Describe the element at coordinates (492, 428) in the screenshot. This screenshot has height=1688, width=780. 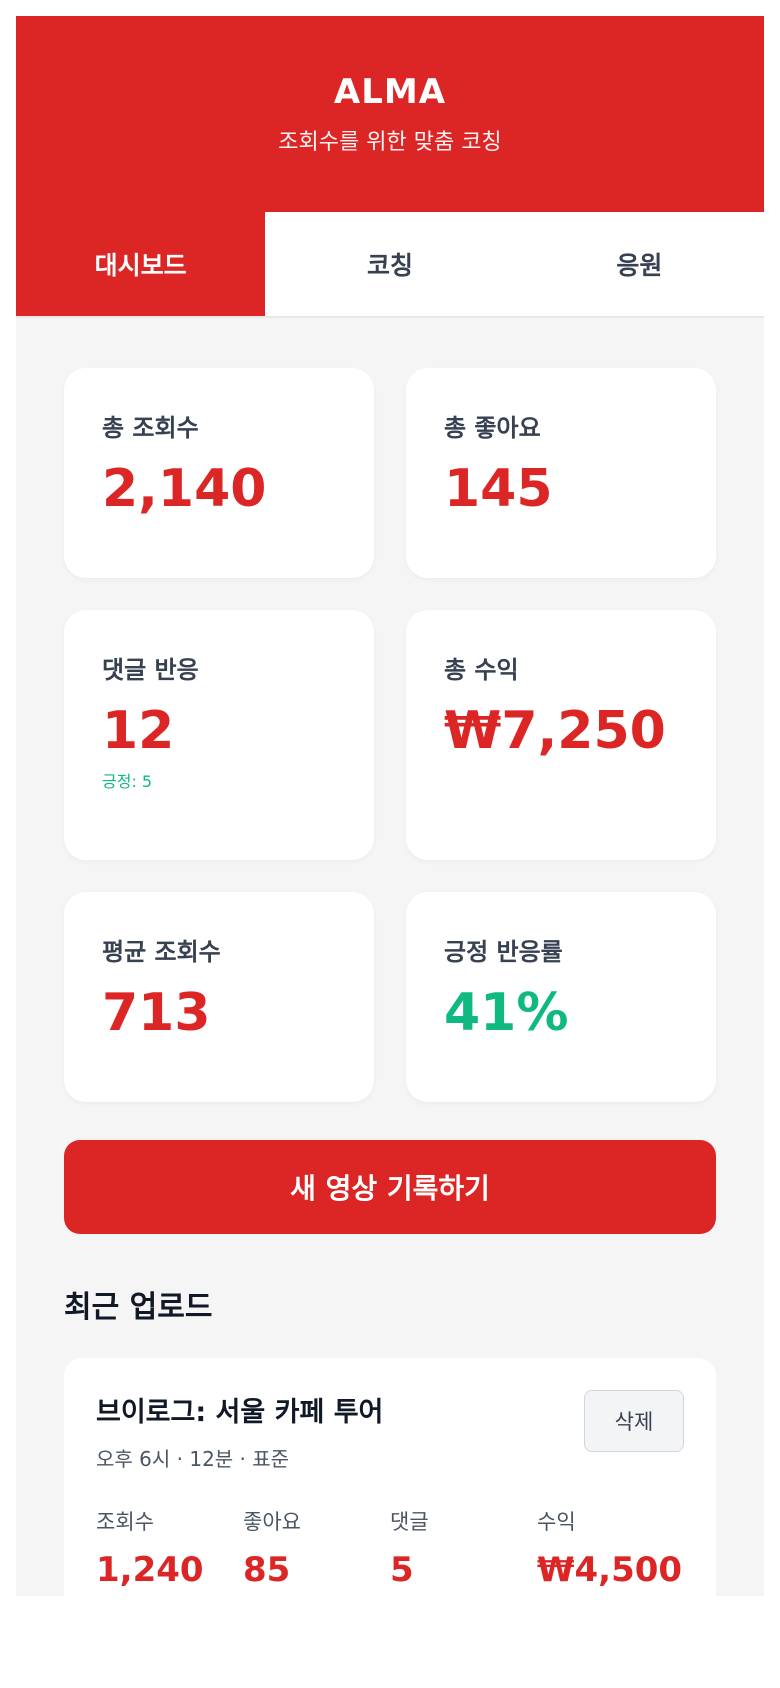
I see `stat-label: 총 좋아요` at that location.